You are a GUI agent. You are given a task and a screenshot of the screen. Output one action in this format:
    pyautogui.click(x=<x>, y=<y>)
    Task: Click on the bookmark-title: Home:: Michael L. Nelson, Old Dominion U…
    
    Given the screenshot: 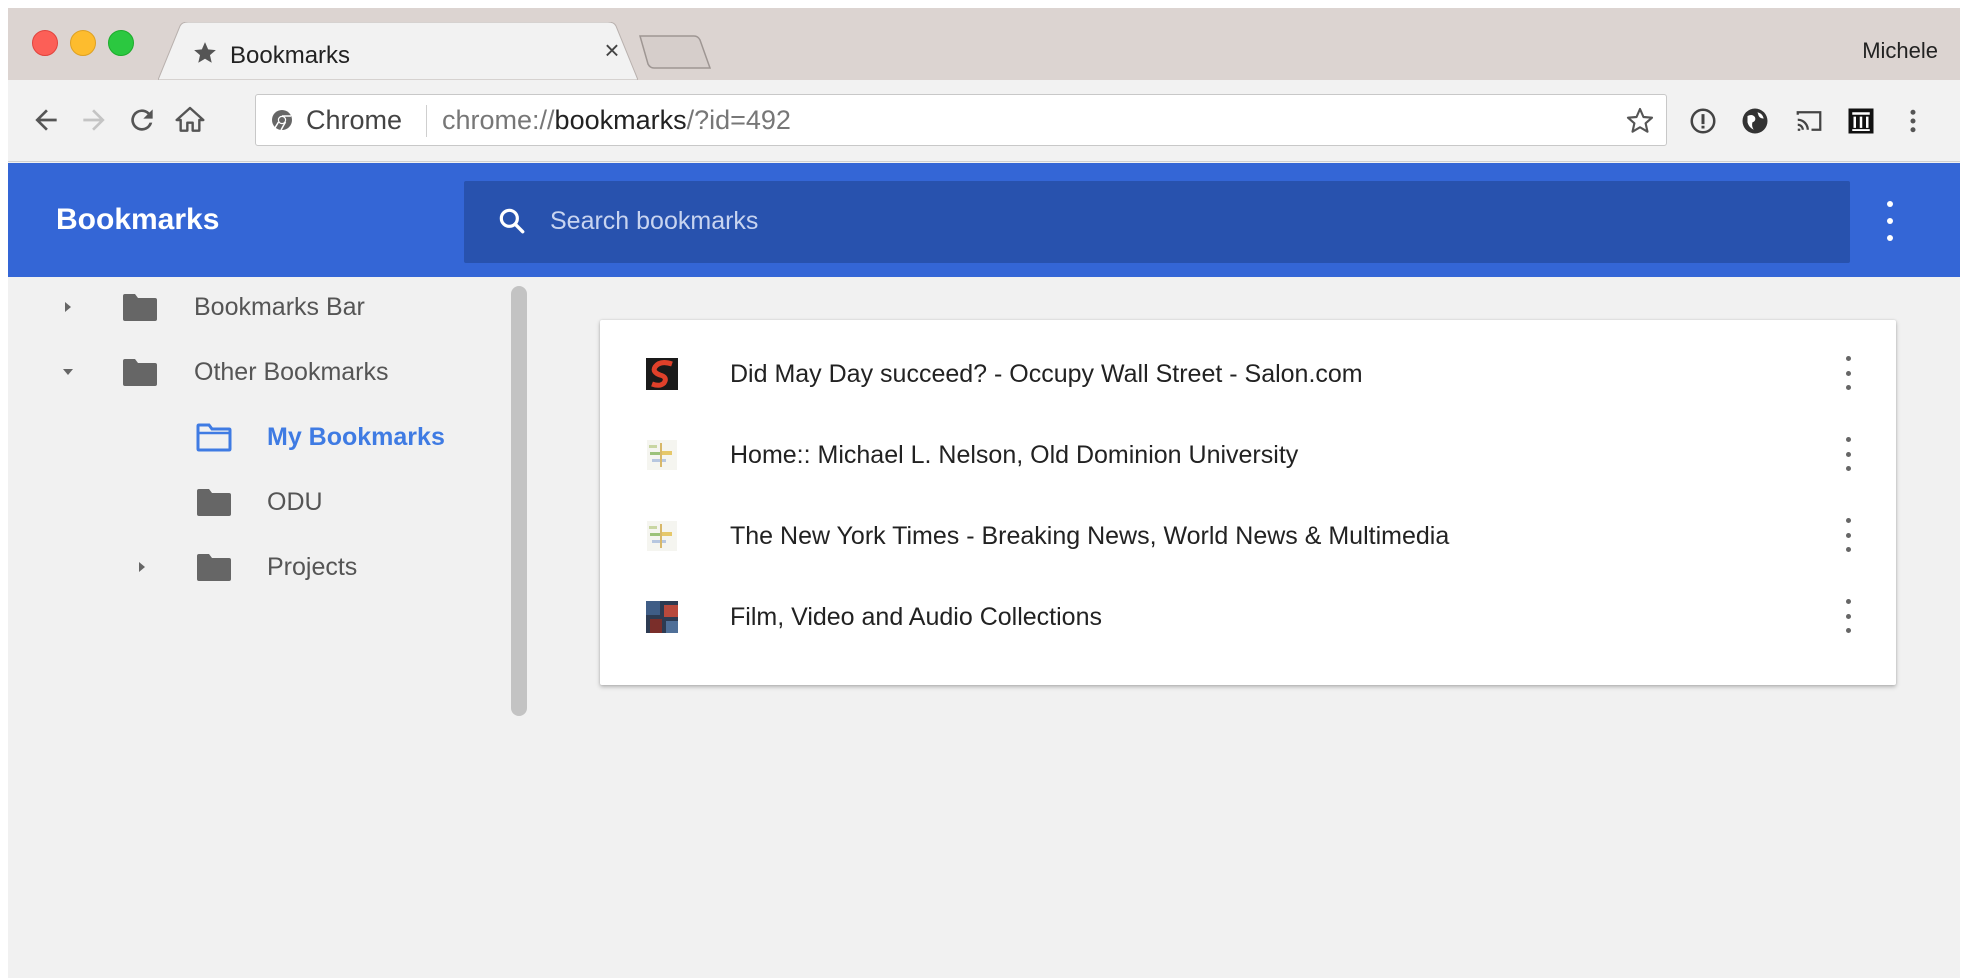 What is the action you would take?
    pyautogui.click(x=1014, y=455)
    